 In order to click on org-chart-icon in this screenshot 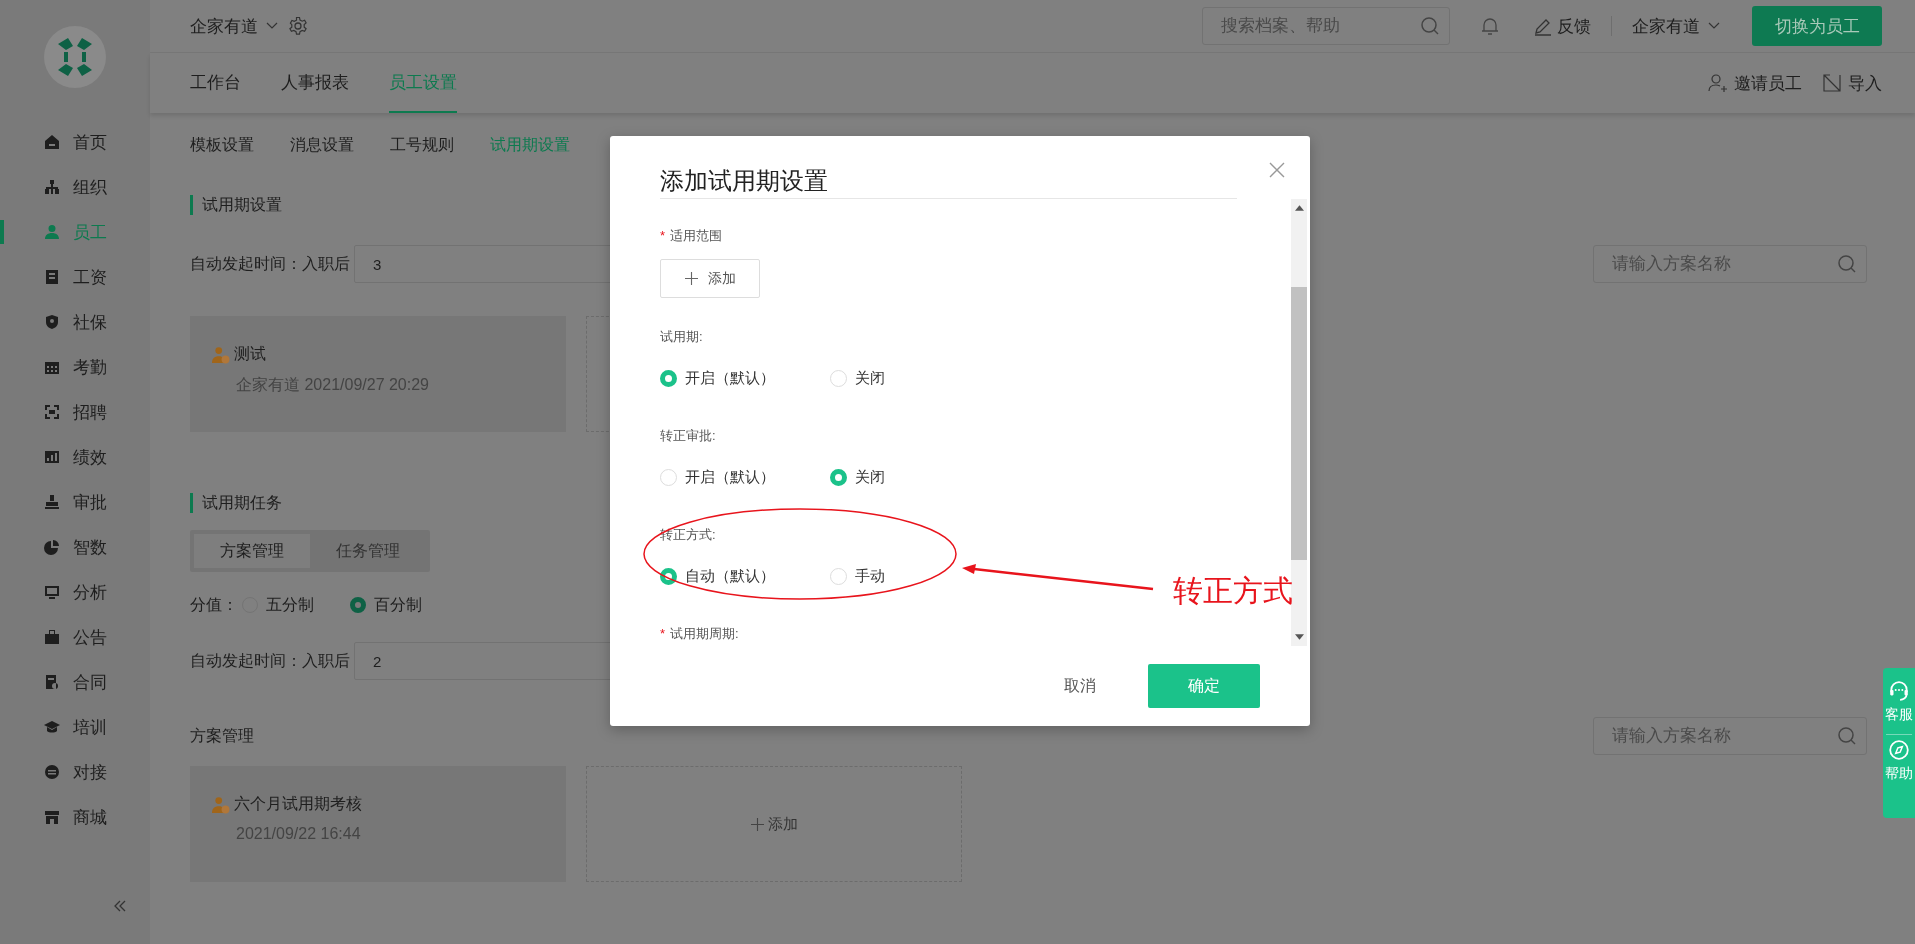, I will do `click(52, 187)`.